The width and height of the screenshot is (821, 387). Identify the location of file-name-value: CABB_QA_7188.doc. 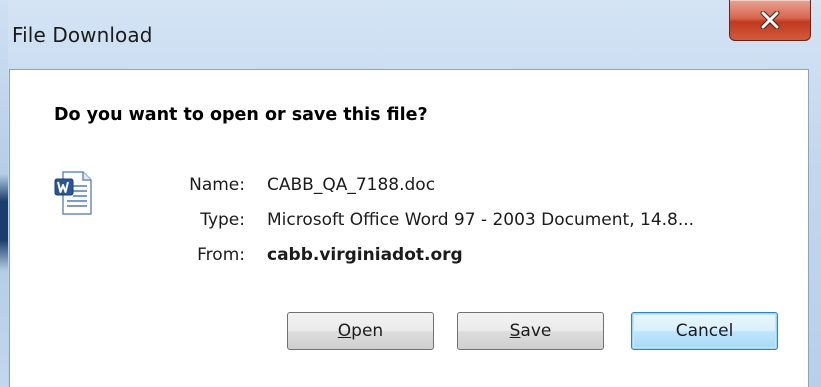
(351, 185).